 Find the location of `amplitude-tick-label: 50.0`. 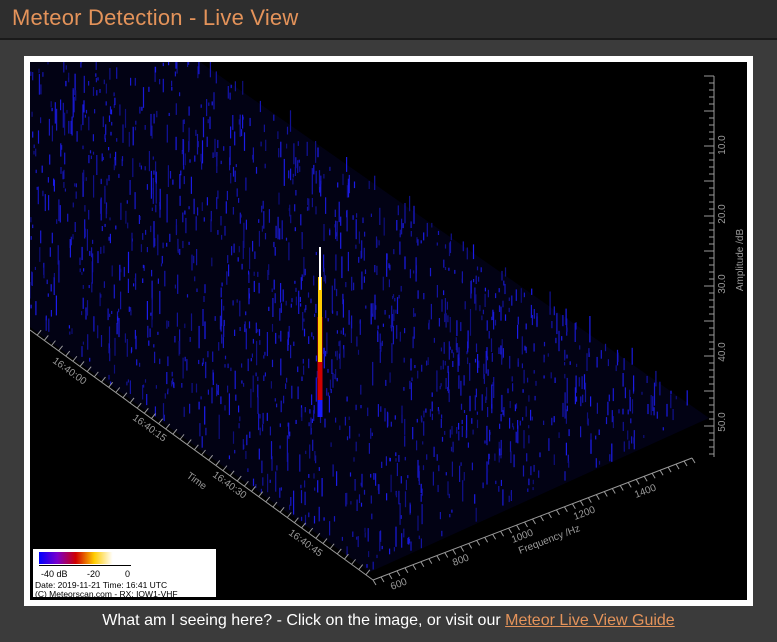

amplitude-tick-label: 50.0 is located at coordinates (722, 422).